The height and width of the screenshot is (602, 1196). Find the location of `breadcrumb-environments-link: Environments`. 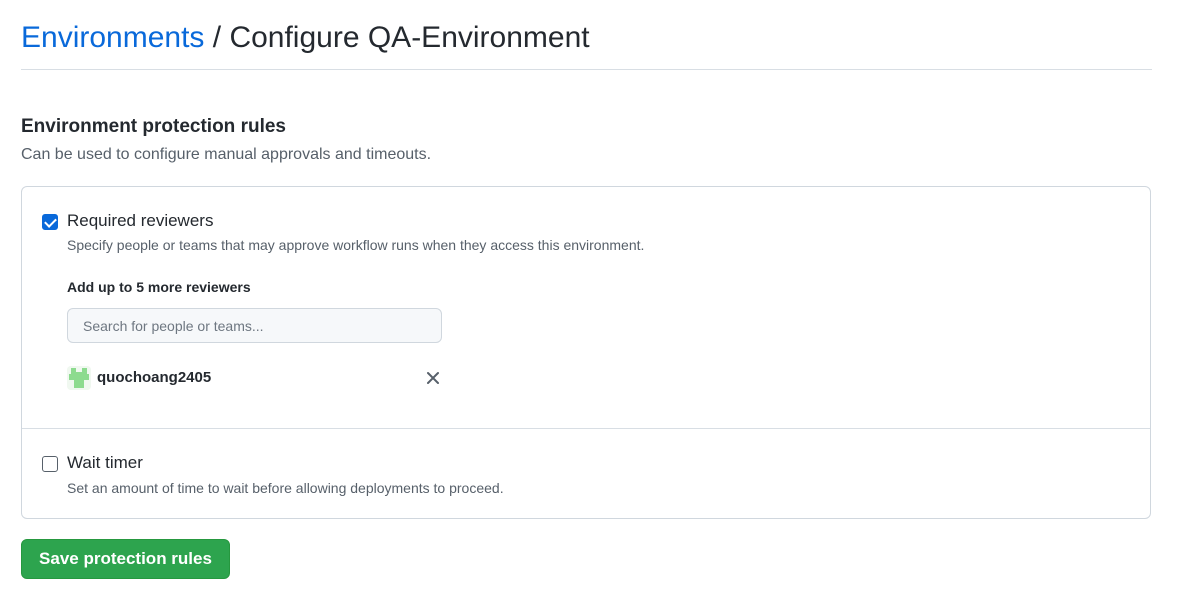

breadcrumb-environments-link: Environments is located at coordinates (112, 37).